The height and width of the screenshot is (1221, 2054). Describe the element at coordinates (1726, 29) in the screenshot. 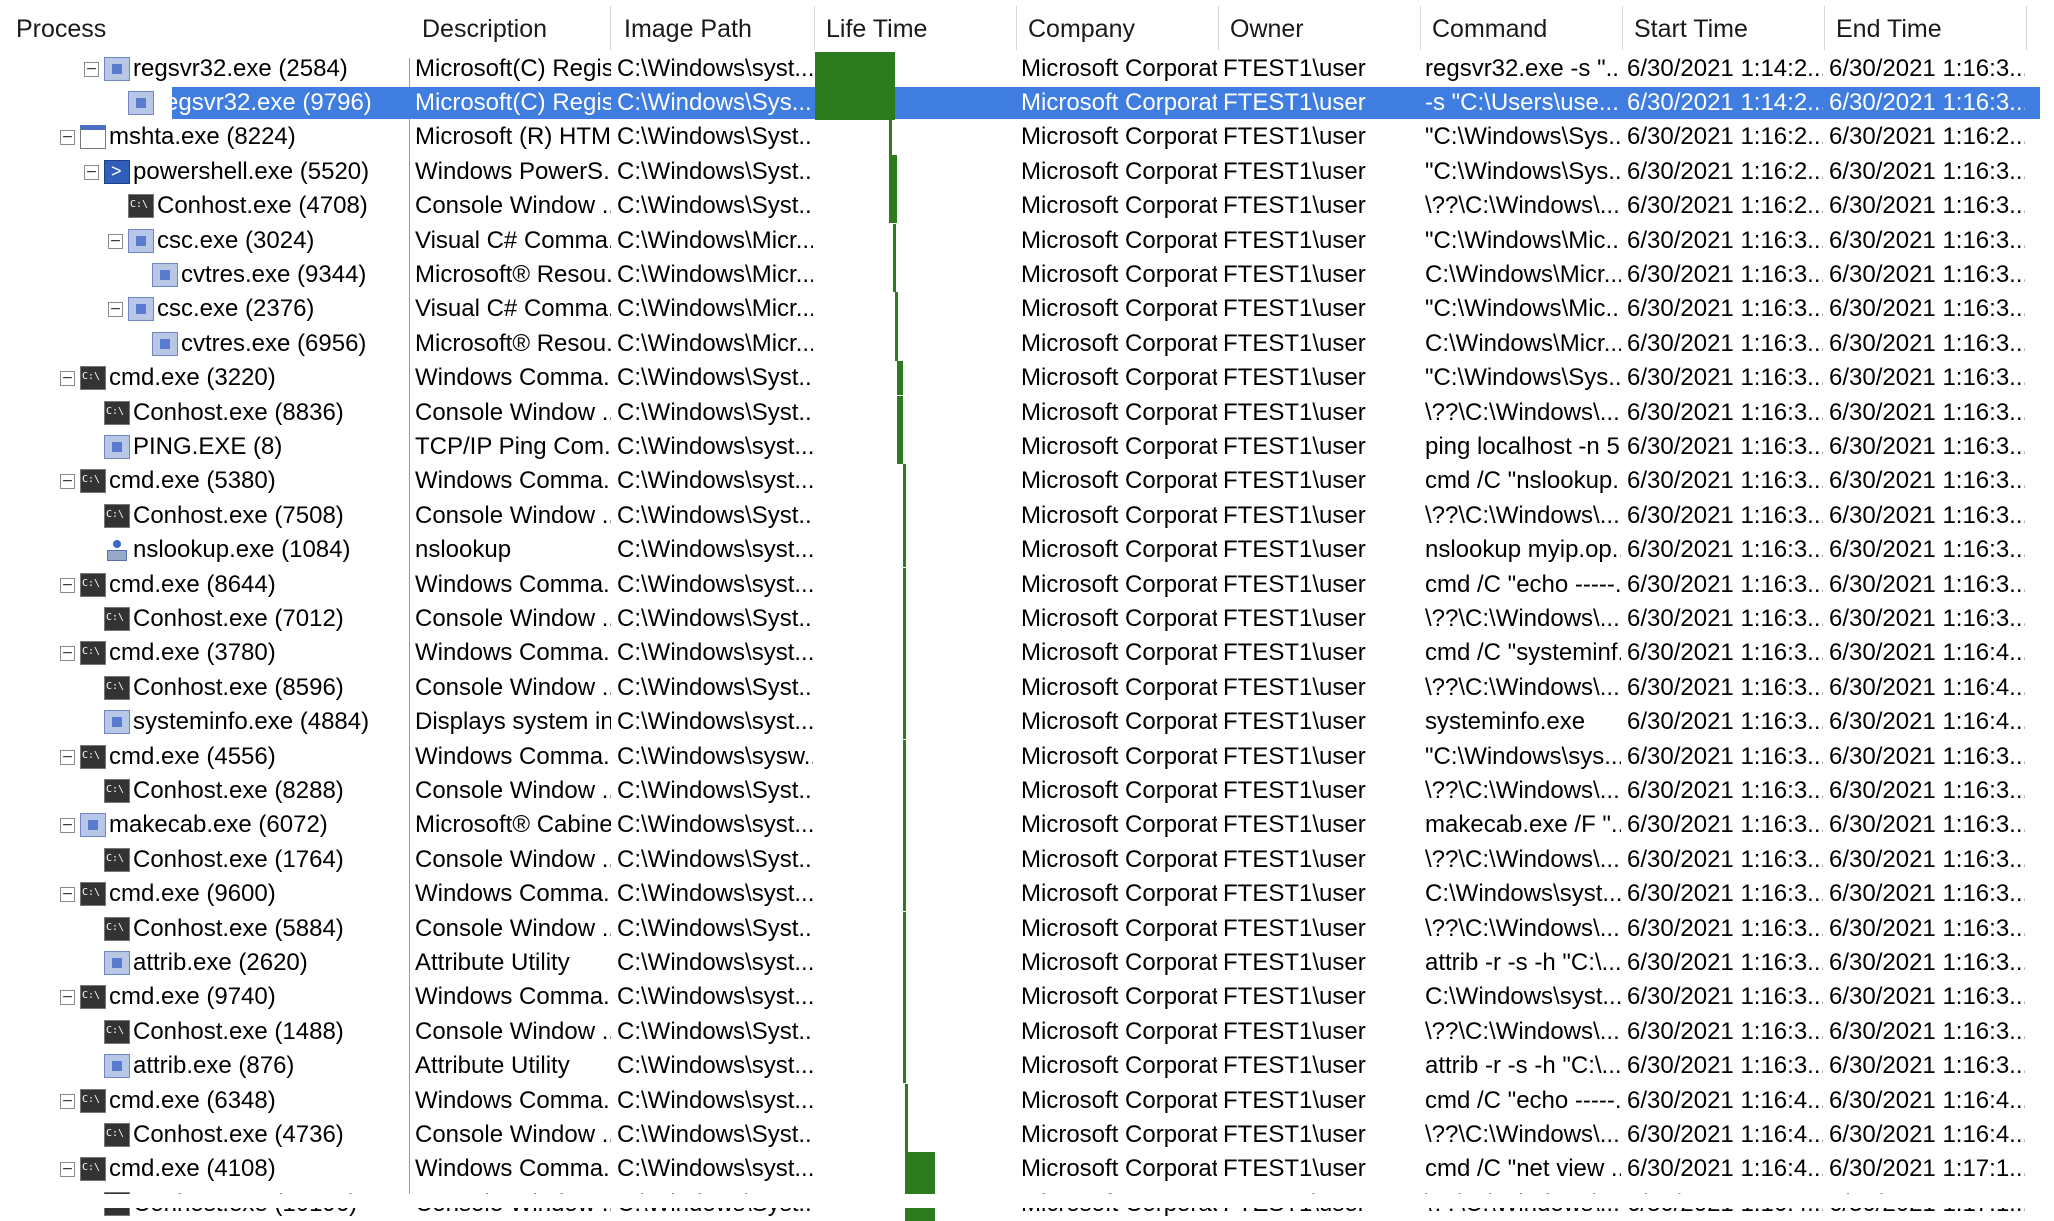

I see `column-header-start-time: Start Time` at that location.